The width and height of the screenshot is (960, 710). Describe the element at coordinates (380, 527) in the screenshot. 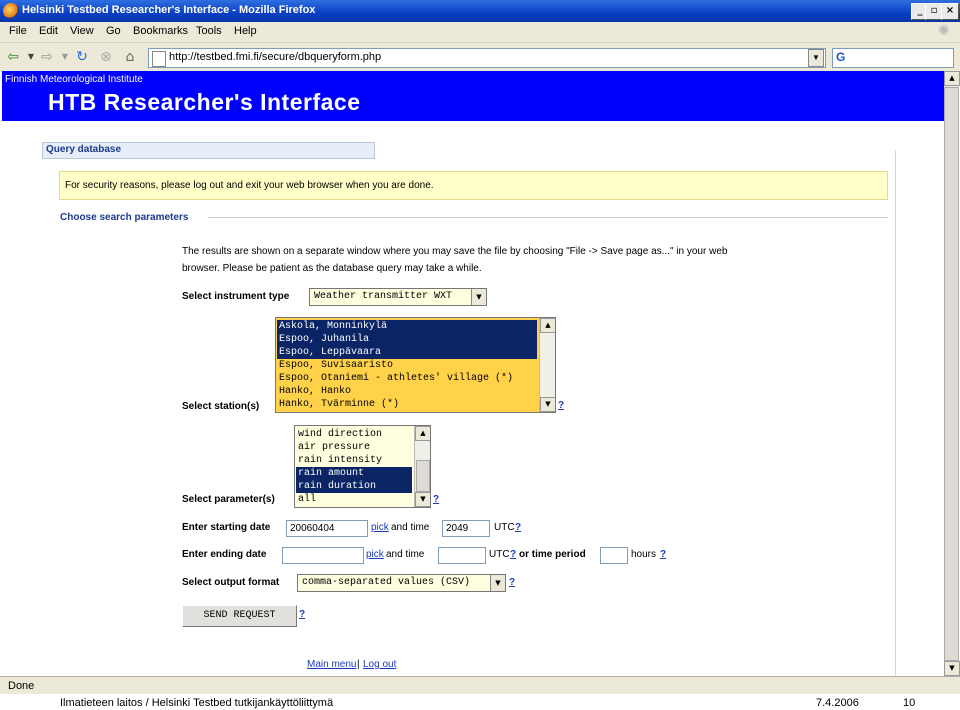

I see `start-pick-link: pick` at that location.